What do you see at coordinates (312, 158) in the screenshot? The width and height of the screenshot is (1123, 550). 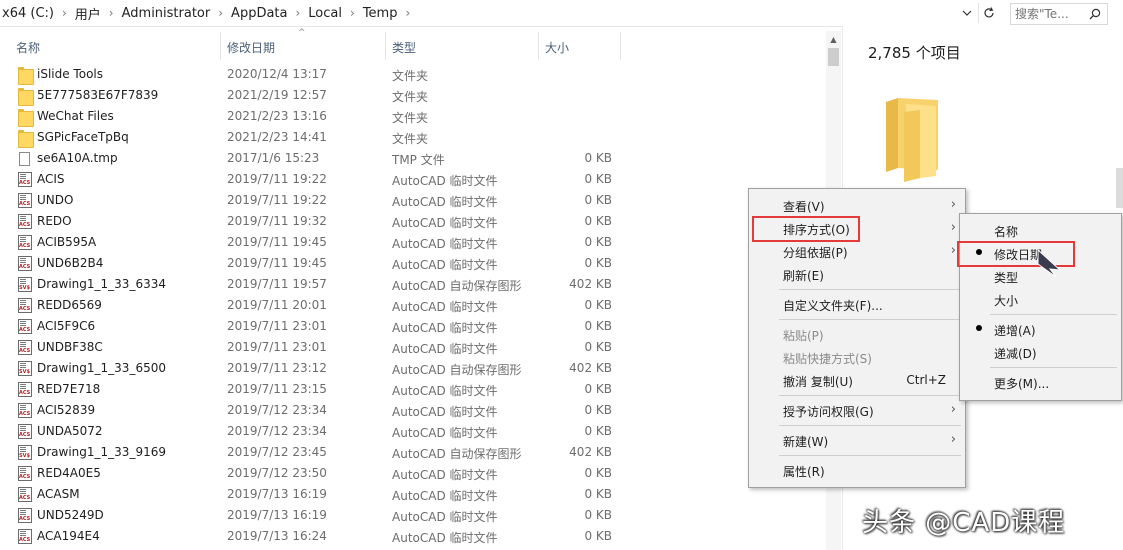 I see `file-row: se6A10A.tmp 2017/1/6 15:23 TMP 文件 0 KB` at bounding box center [312, 158].